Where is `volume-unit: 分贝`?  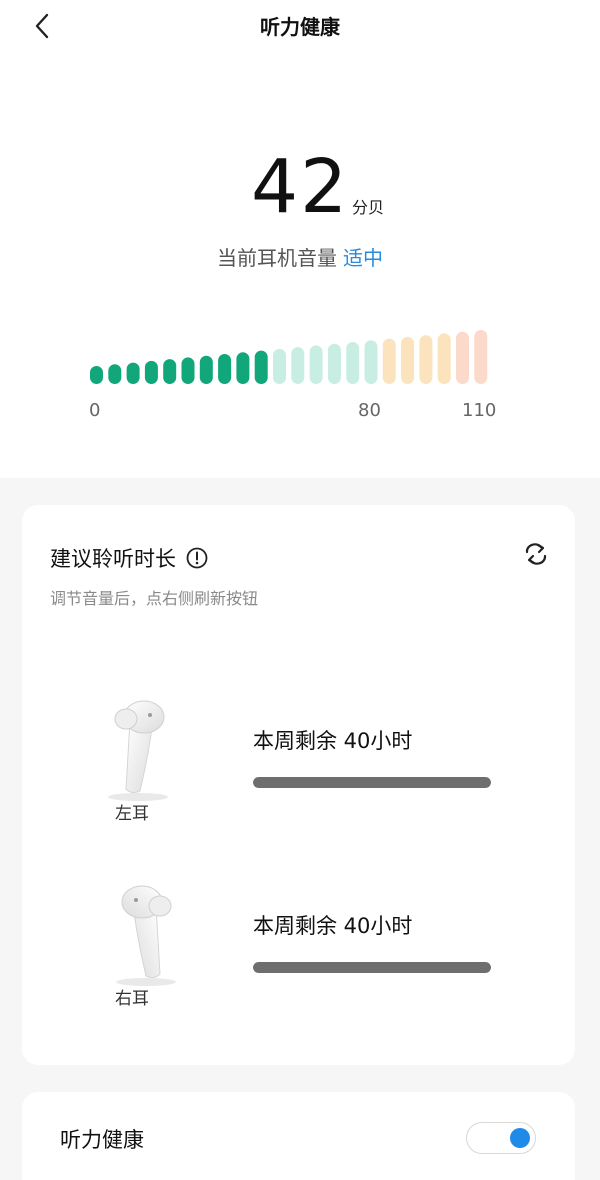
volume-unit: 分贝 is located at coordinates (368, 207).